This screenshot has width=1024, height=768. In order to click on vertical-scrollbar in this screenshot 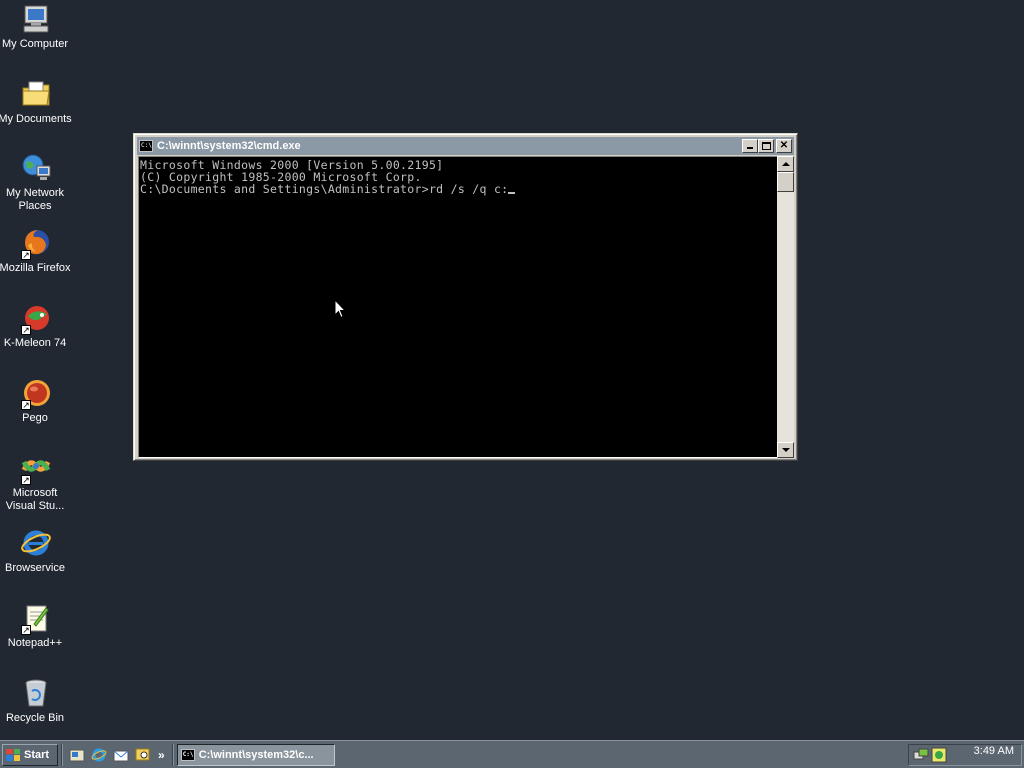, I will do `click(785, 307)`.